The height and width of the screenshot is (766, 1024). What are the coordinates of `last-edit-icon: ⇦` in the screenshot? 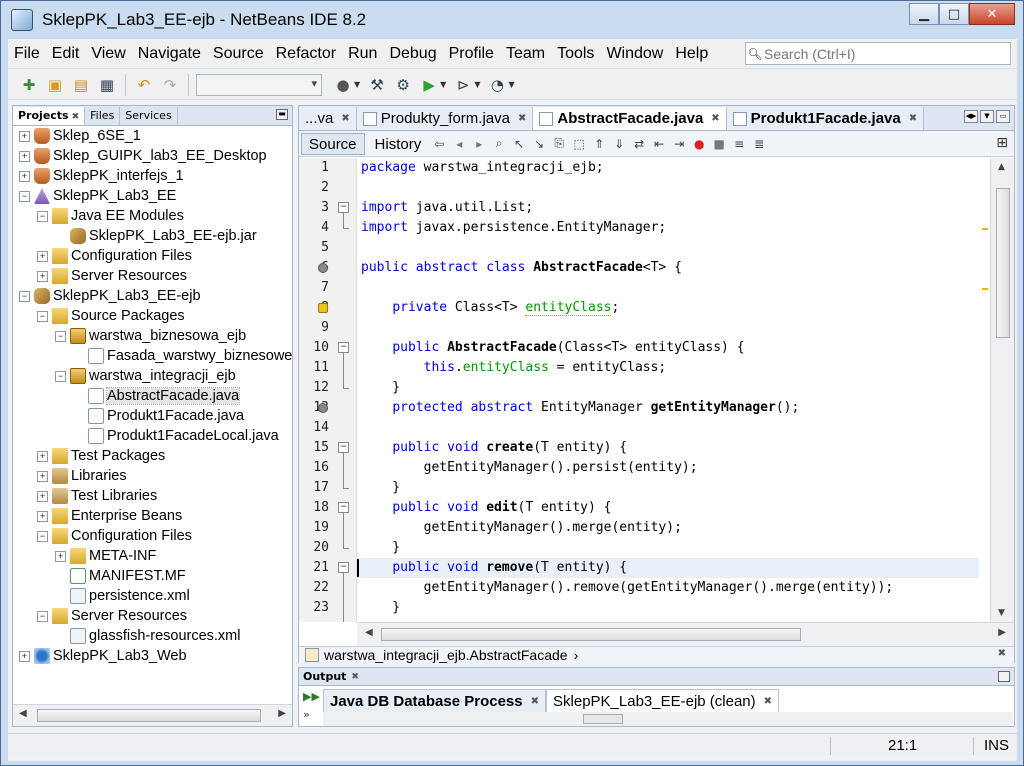 It's located at (439, 144).